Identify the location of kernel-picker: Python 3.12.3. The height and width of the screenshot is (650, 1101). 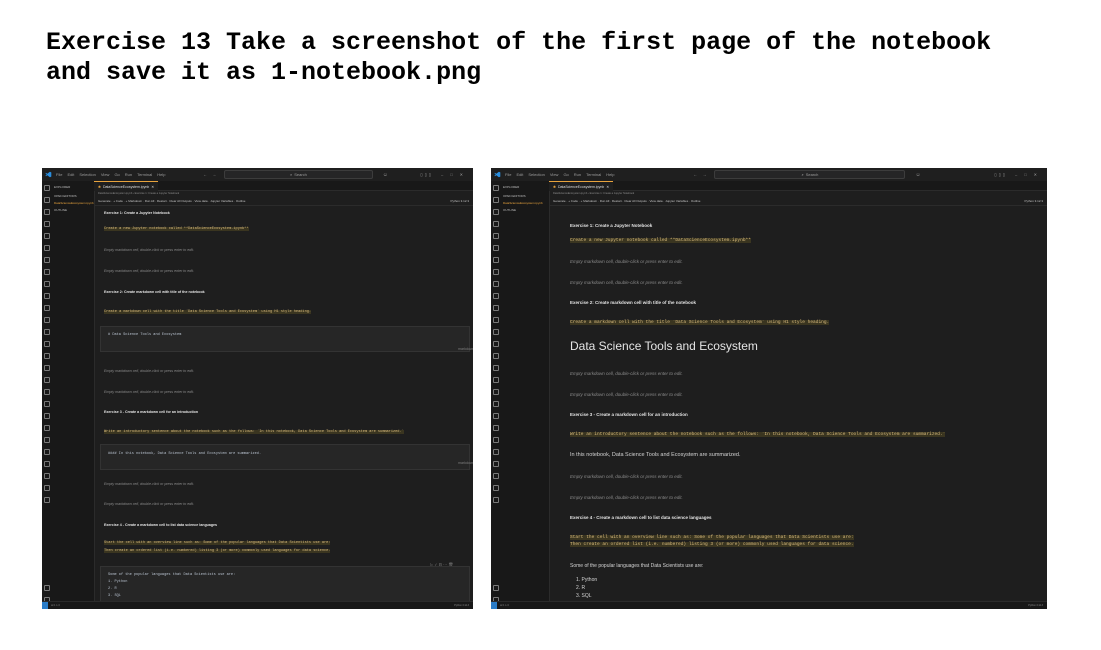
(1033, 201).